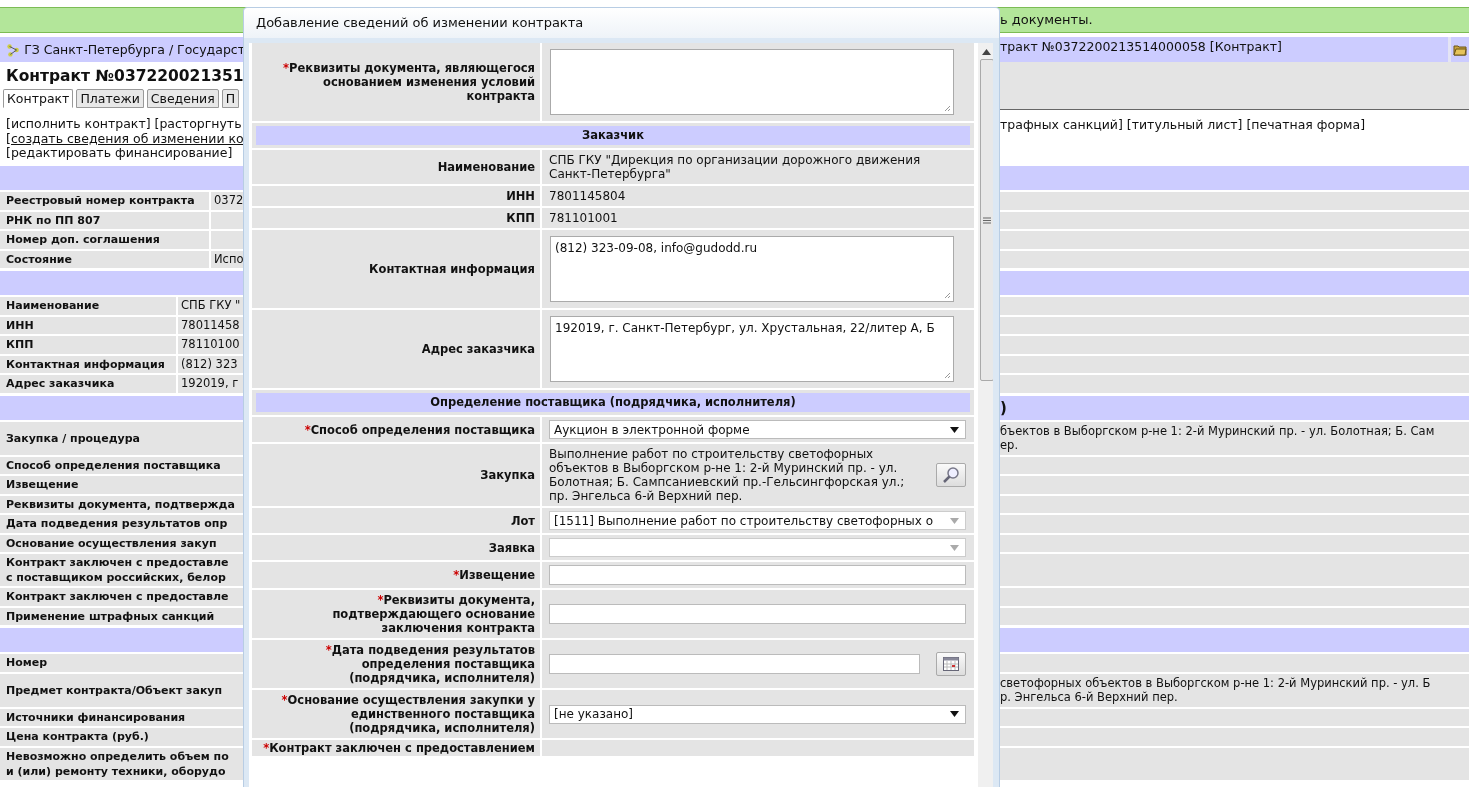  I want to click on field-label: Заявка, so click(511, 547).